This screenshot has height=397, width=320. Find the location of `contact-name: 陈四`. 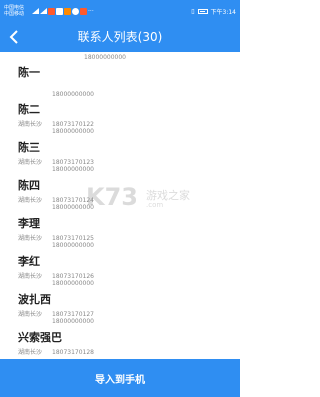

contact-name: 陈四 is located at coordinates (29, 185).